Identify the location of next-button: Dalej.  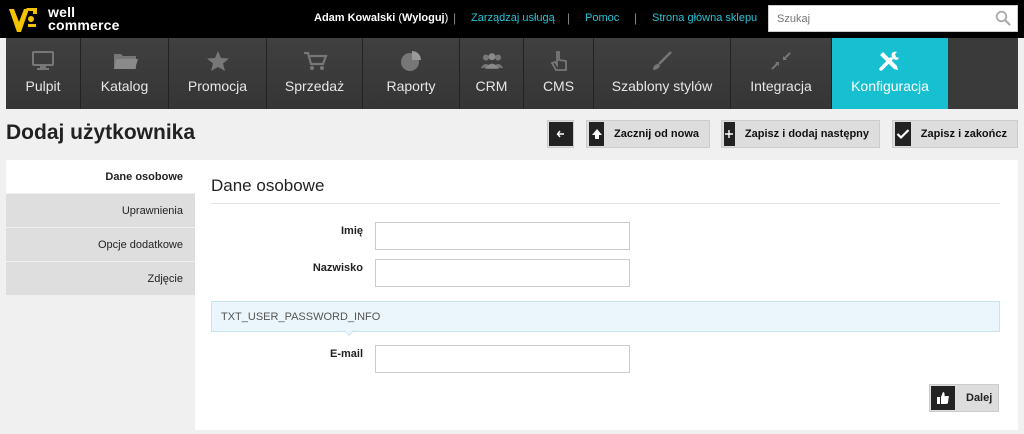
(964, 398).